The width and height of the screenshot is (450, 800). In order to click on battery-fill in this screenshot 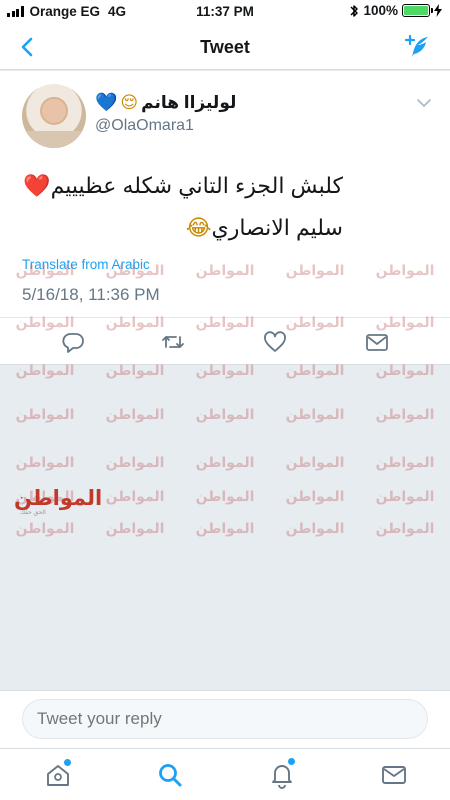, I will do `click(416, 10)`.